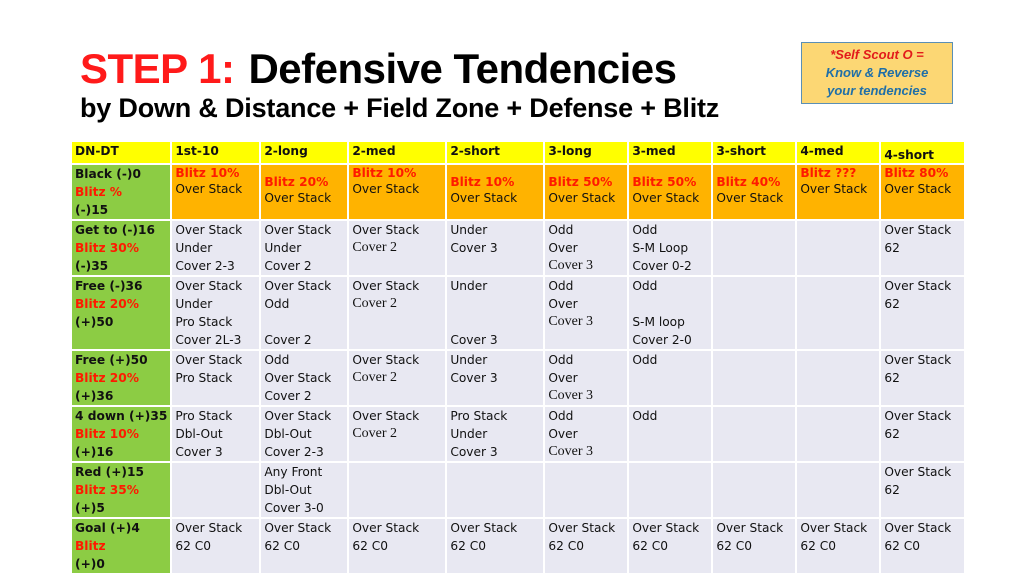 This screenshot has width=1024, height=576. I want to click on row-label-zone: Free (+)50, so click(111, 360).